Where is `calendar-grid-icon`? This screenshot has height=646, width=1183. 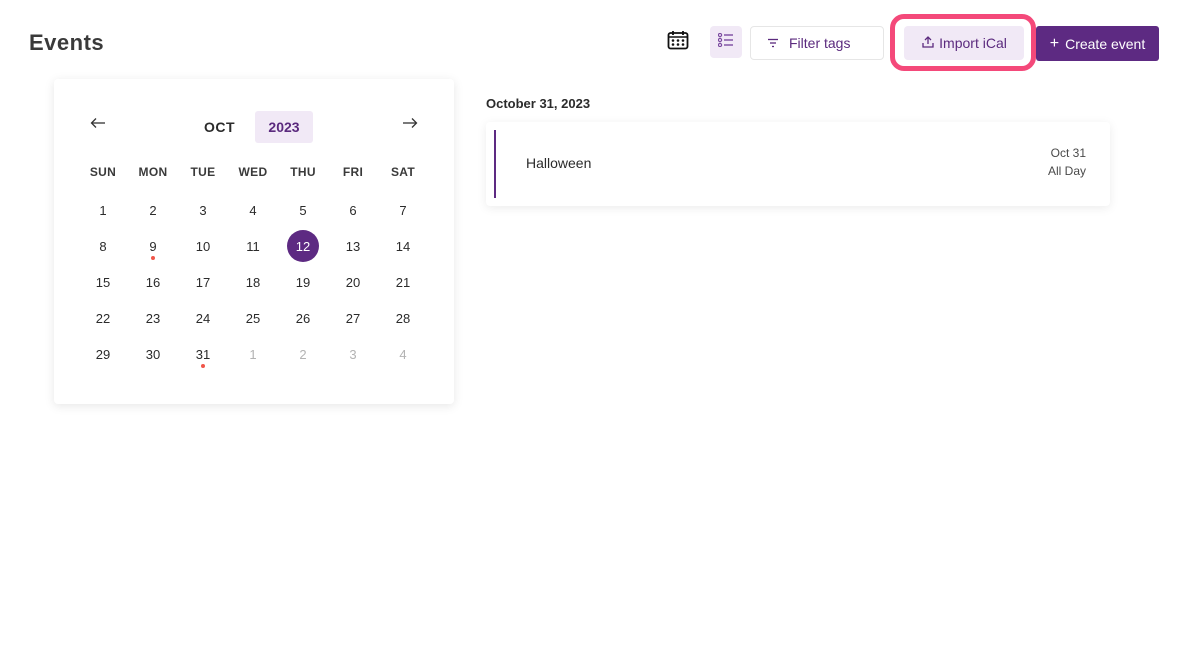 calendar-grid-icon is located at coordinates (678, 42).